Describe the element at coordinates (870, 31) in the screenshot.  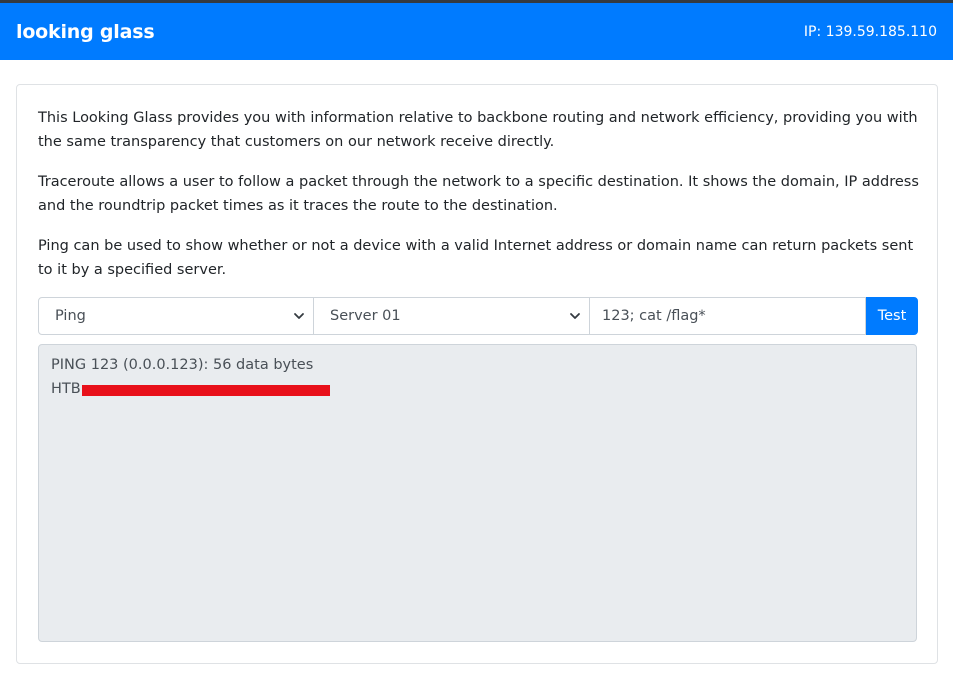
I see `ip-address: IP: 139.59.185.110` at that location.